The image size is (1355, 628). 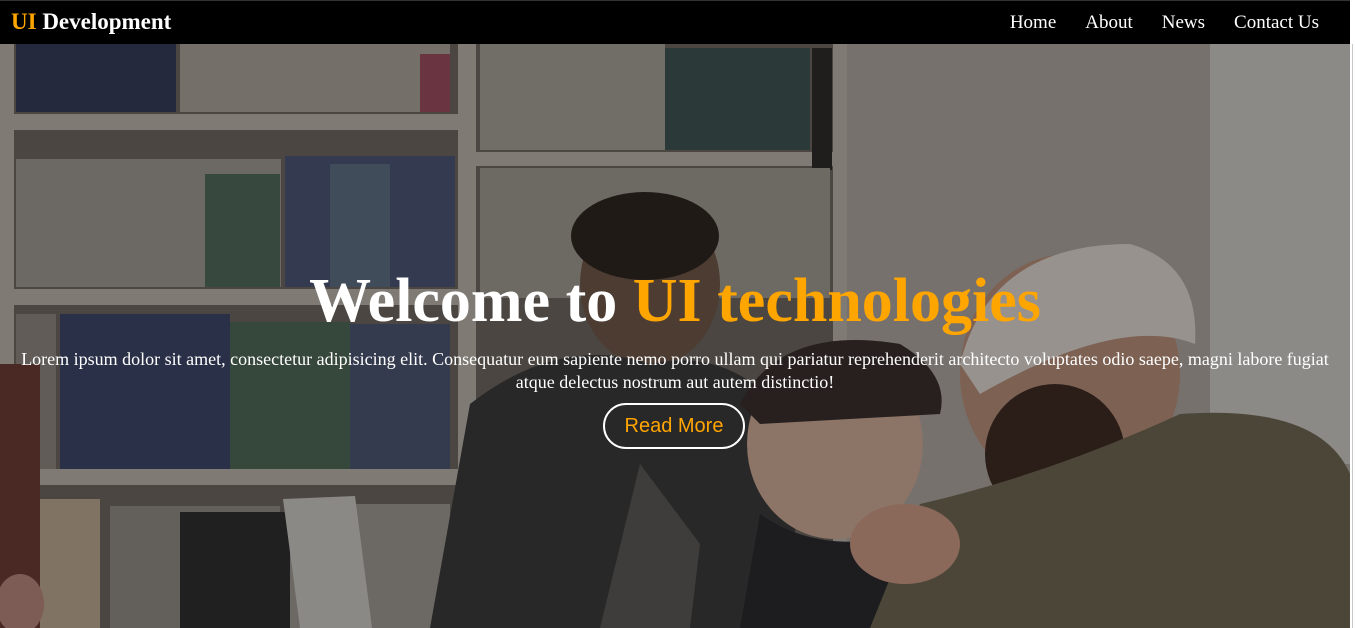 I want to click on nav-link-home: Home, so click(x=1033, y=23).